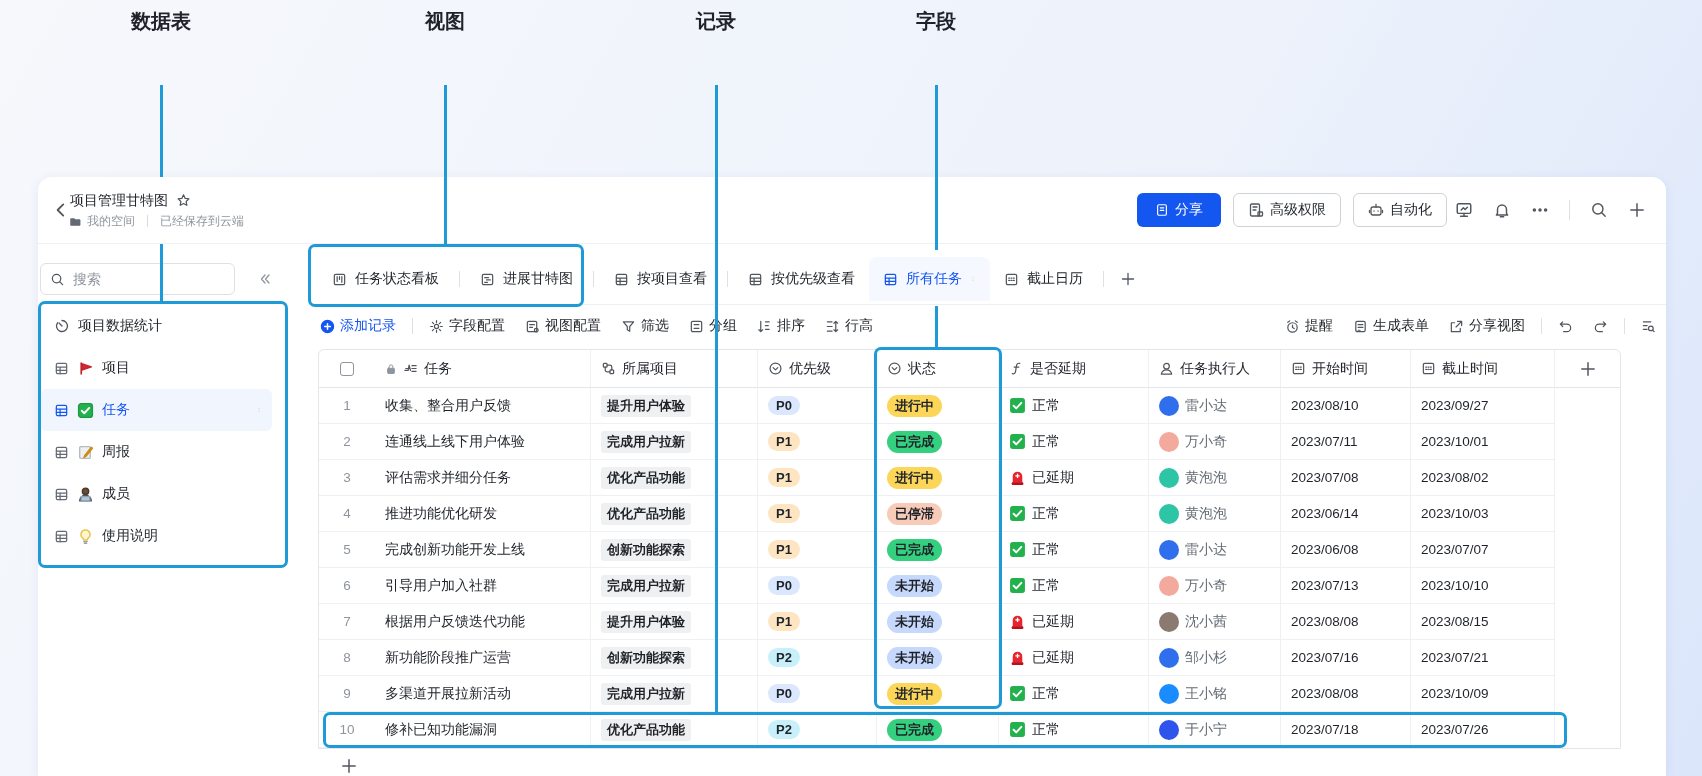  Describe the element at coordinates (1483, 406) in the screenshot. I see `table-cell: 2023/09/27` at that location.